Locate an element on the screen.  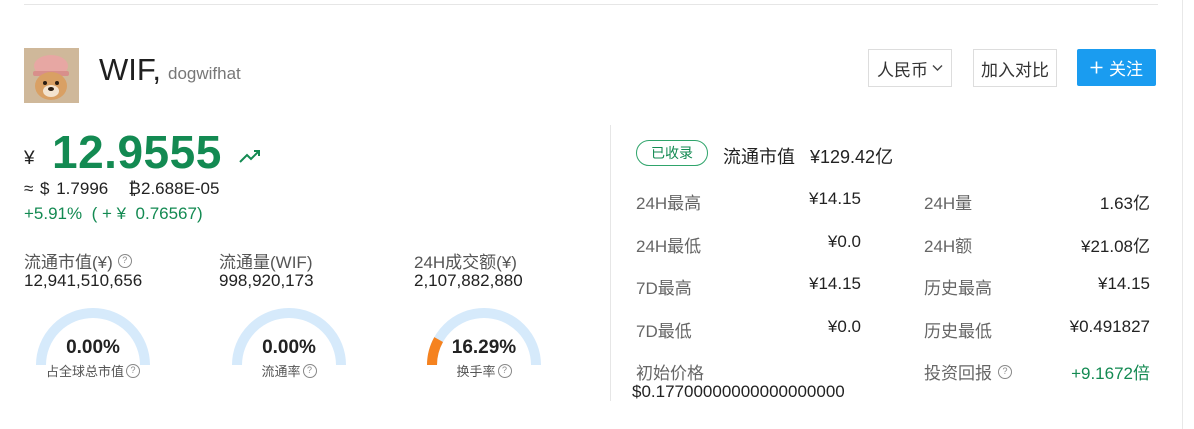
stat-label-text: 流通量(WIF) is located at coordinates (266, 262).